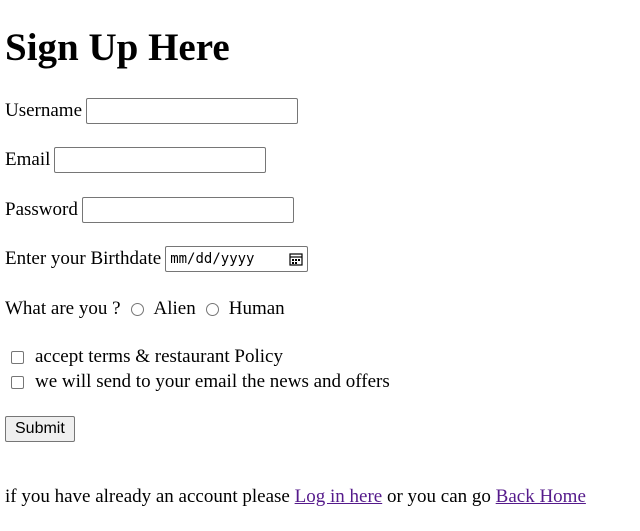  Describe the element at coordinates (296, 259) in the screenshot. I see `calendar-icon` at that location.